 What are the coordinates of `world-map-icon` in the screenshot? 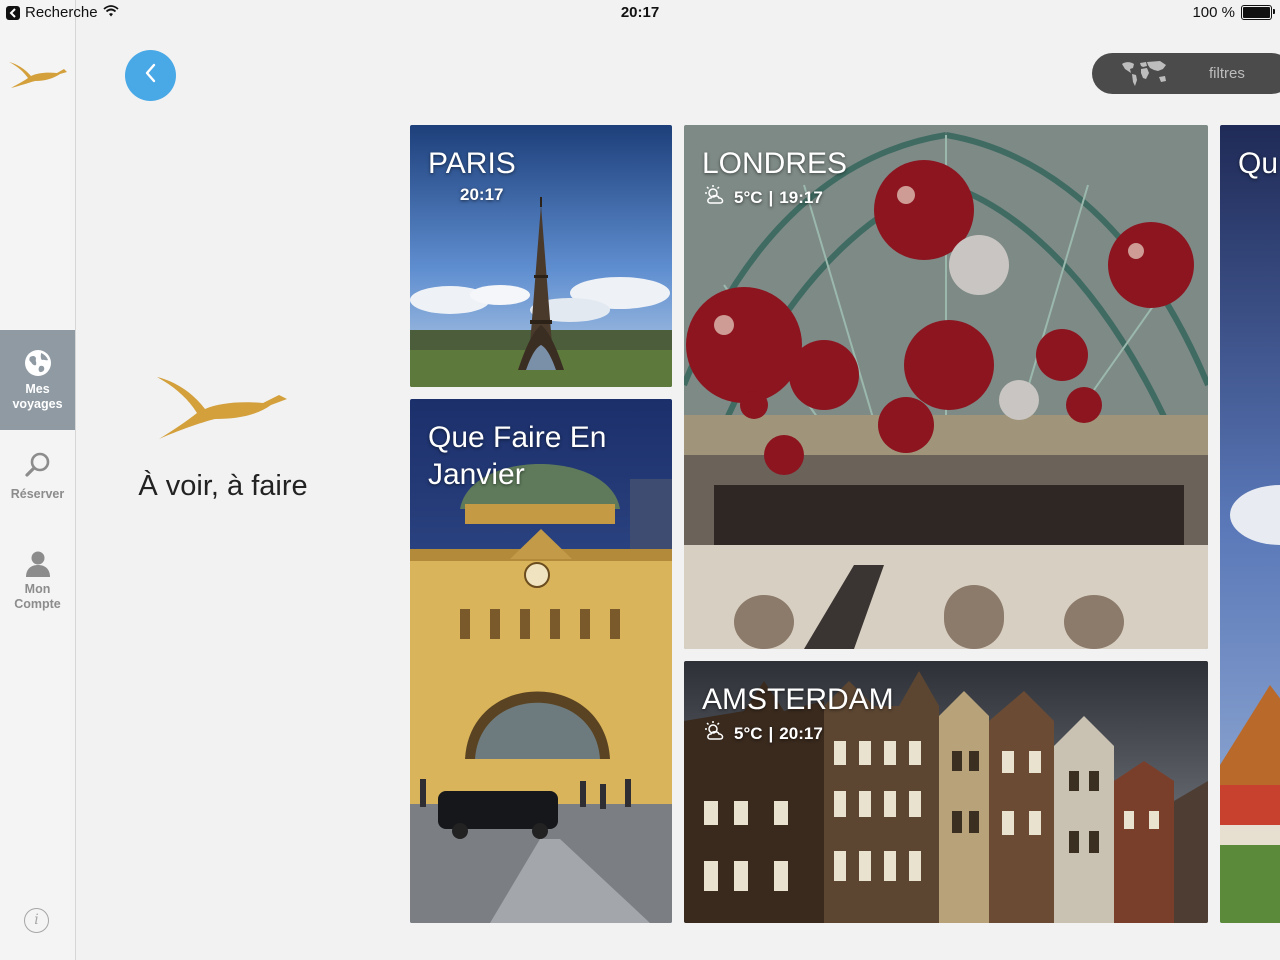 It's located at (1144, 75).